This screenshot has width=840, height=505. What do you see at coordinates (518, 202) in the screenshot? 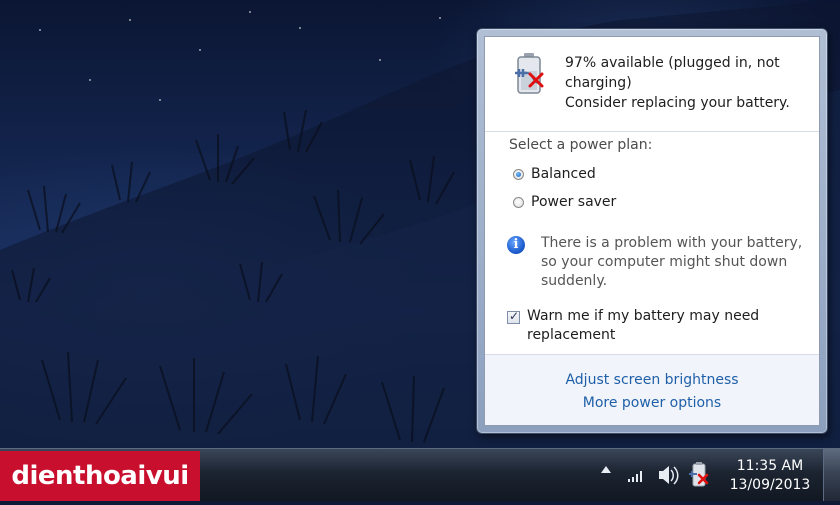
I see `power-saver-radio` at bounding box center [518, 202].